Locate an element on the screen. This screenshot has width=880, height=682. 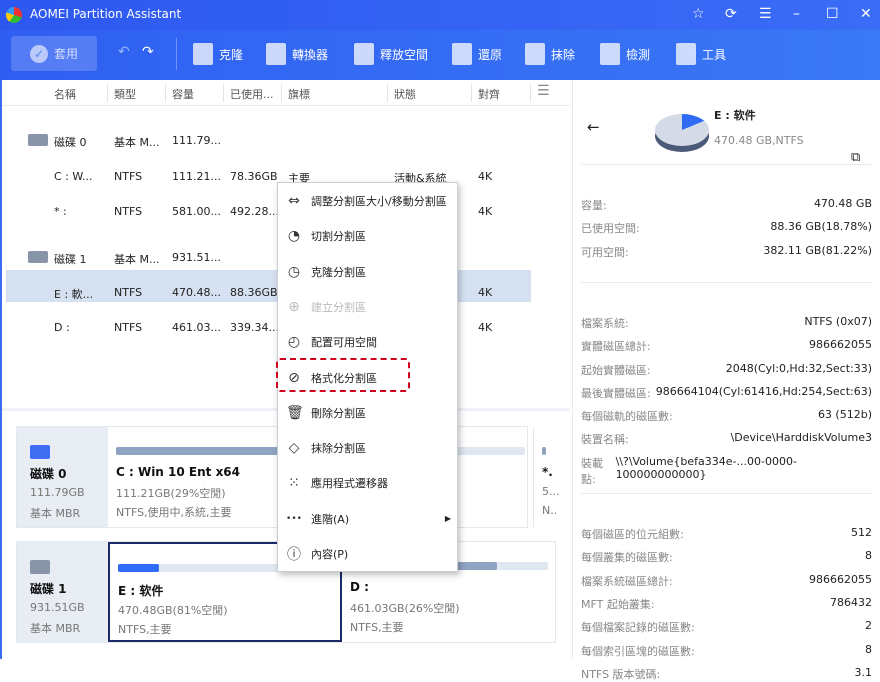
partition-pie-icon is located at coordinates (682, 131).